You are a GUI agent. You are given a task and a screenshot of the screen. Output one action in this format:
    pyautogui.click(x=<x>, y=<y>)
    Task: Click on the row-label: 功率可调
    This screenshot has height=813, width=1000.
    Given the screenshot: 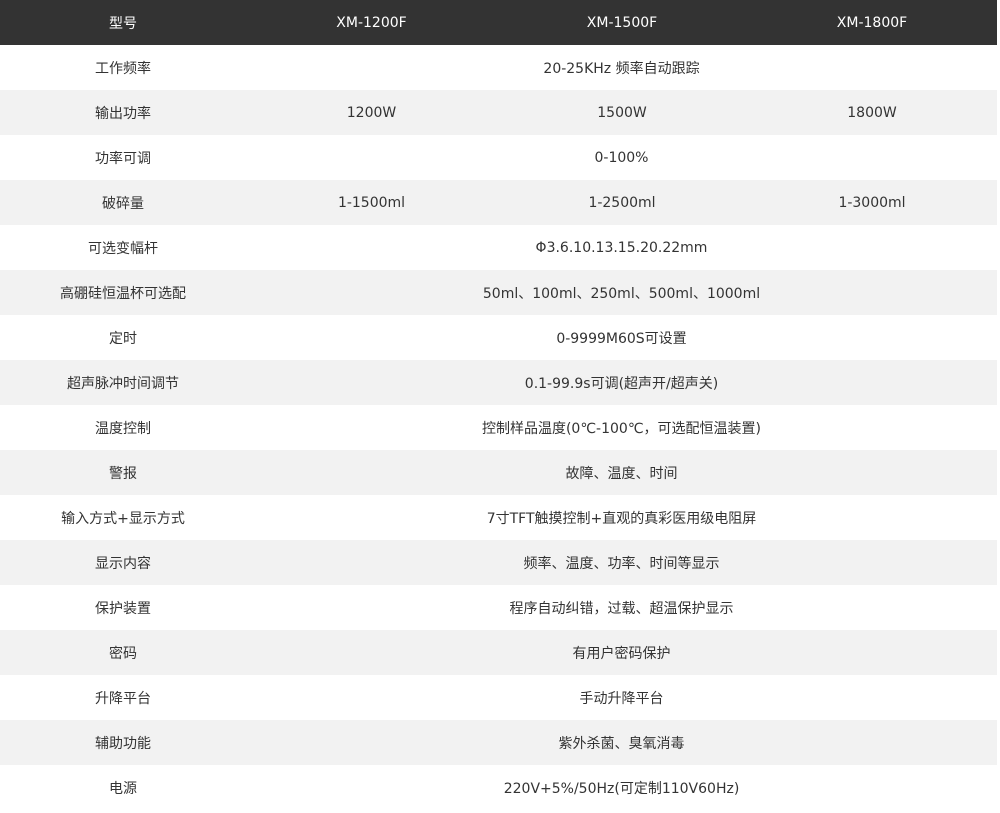 What is the action you would take?
    pyautogui.click(x=123, y=158)
    